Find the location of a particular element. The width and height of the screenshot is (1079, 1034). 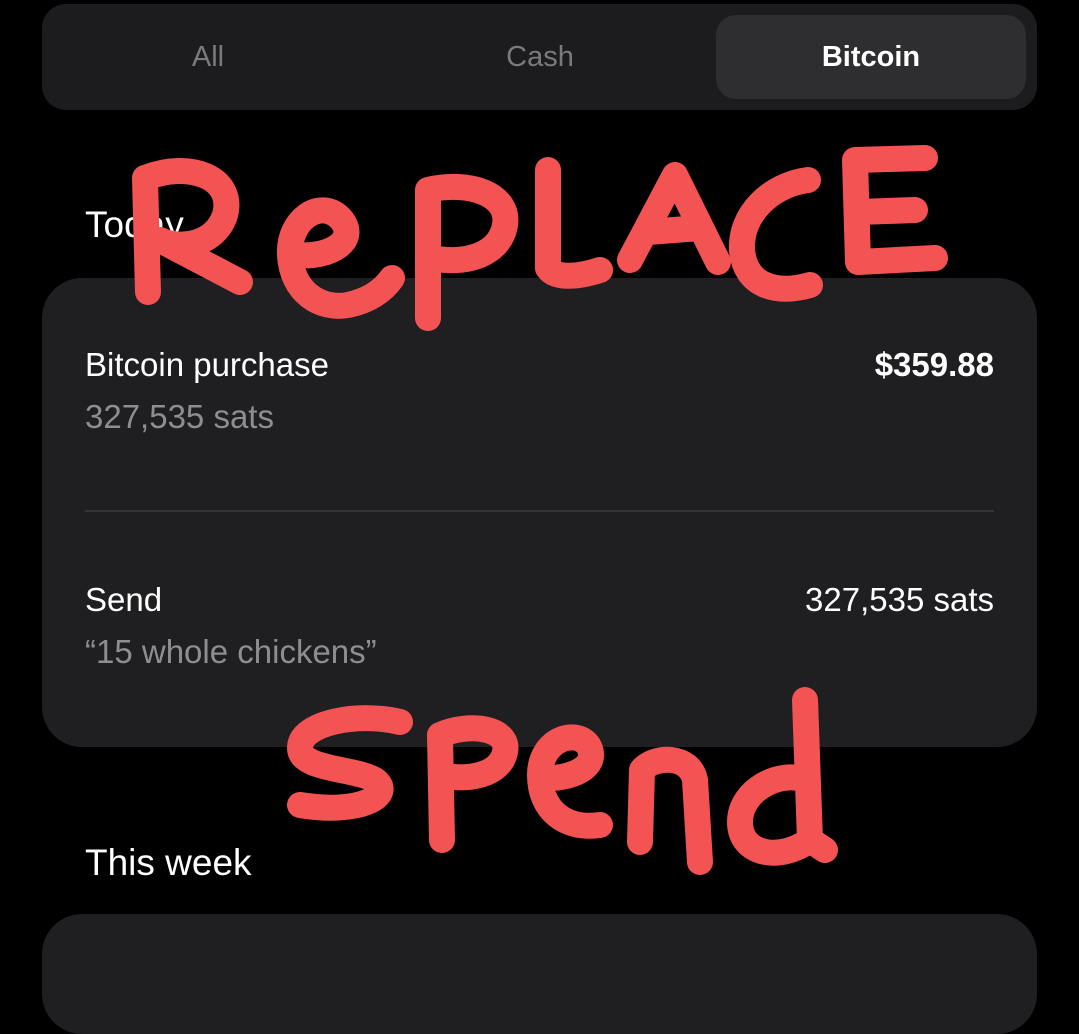

row-divider is located at coordinates (539, 511).